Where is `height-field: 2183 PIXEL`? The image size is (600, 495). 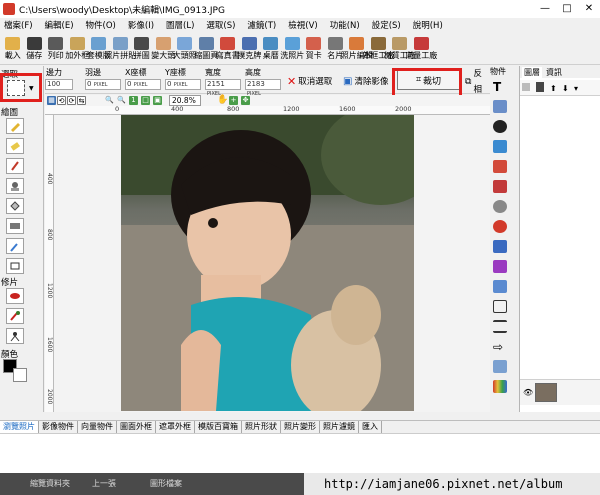
height-field: 2183 PIXEL is located at coordinates (263, 88).